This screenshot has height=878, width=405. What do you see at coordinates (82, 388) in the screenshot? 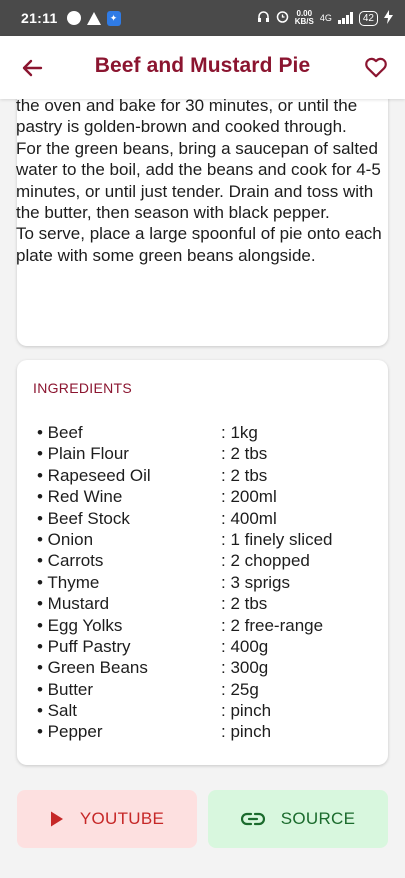
I see `ingredients-heading: INGREDIENTS` at bounding box center [82, 388].